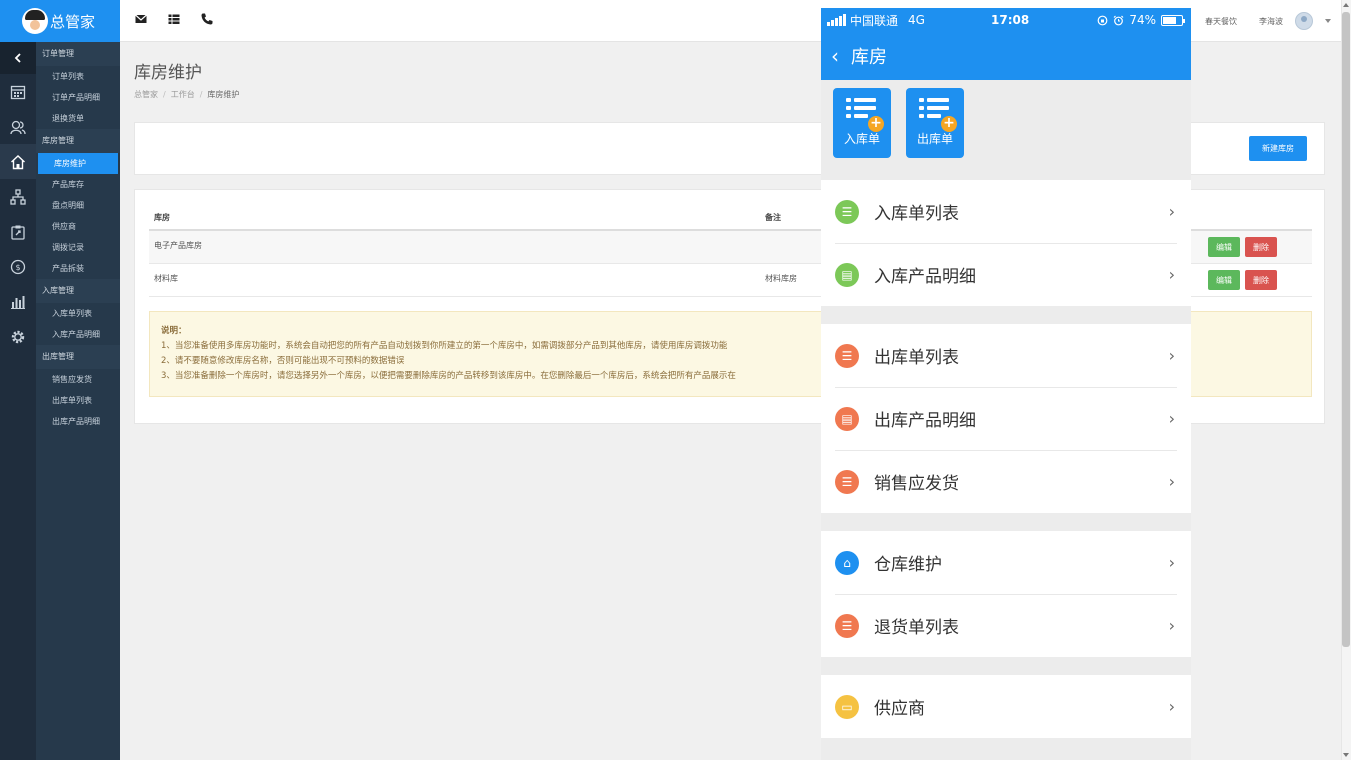 The height and width of the screenshot is (760, 1351). What do you see at coordinates (1346, 755) in the screenshot?
I see `scroll-down-icon` at bounding box center [1346, 755].